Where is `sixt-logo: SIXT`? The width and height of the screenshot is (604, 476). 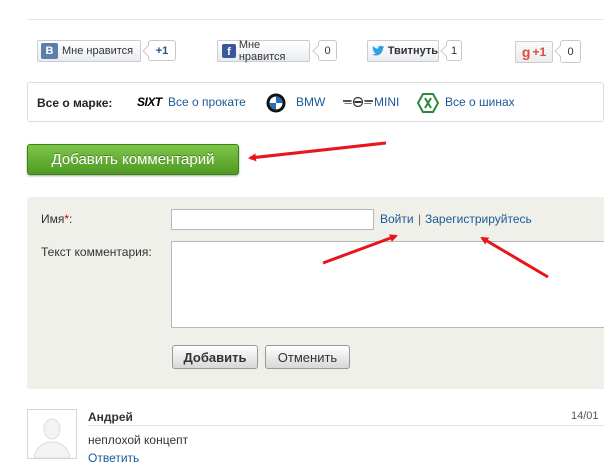
sixt-logo: SIXT is located at coordinates (149, 102).